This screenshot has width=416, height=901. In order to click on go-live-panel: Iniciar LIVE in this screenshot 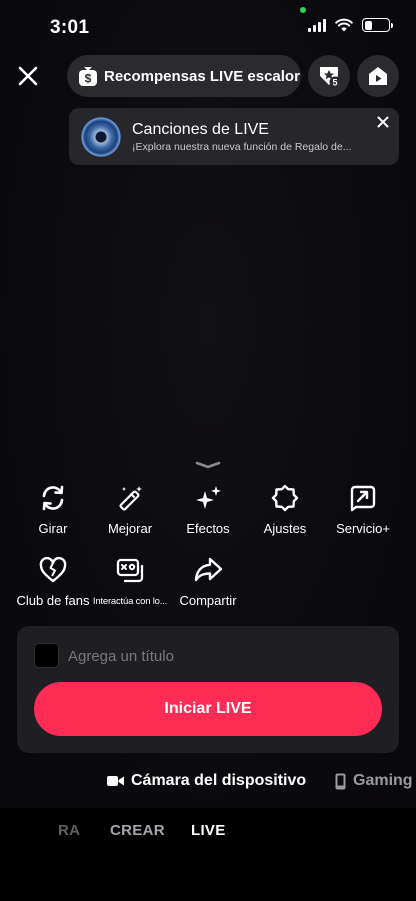, I will do `click(208, 689)`.